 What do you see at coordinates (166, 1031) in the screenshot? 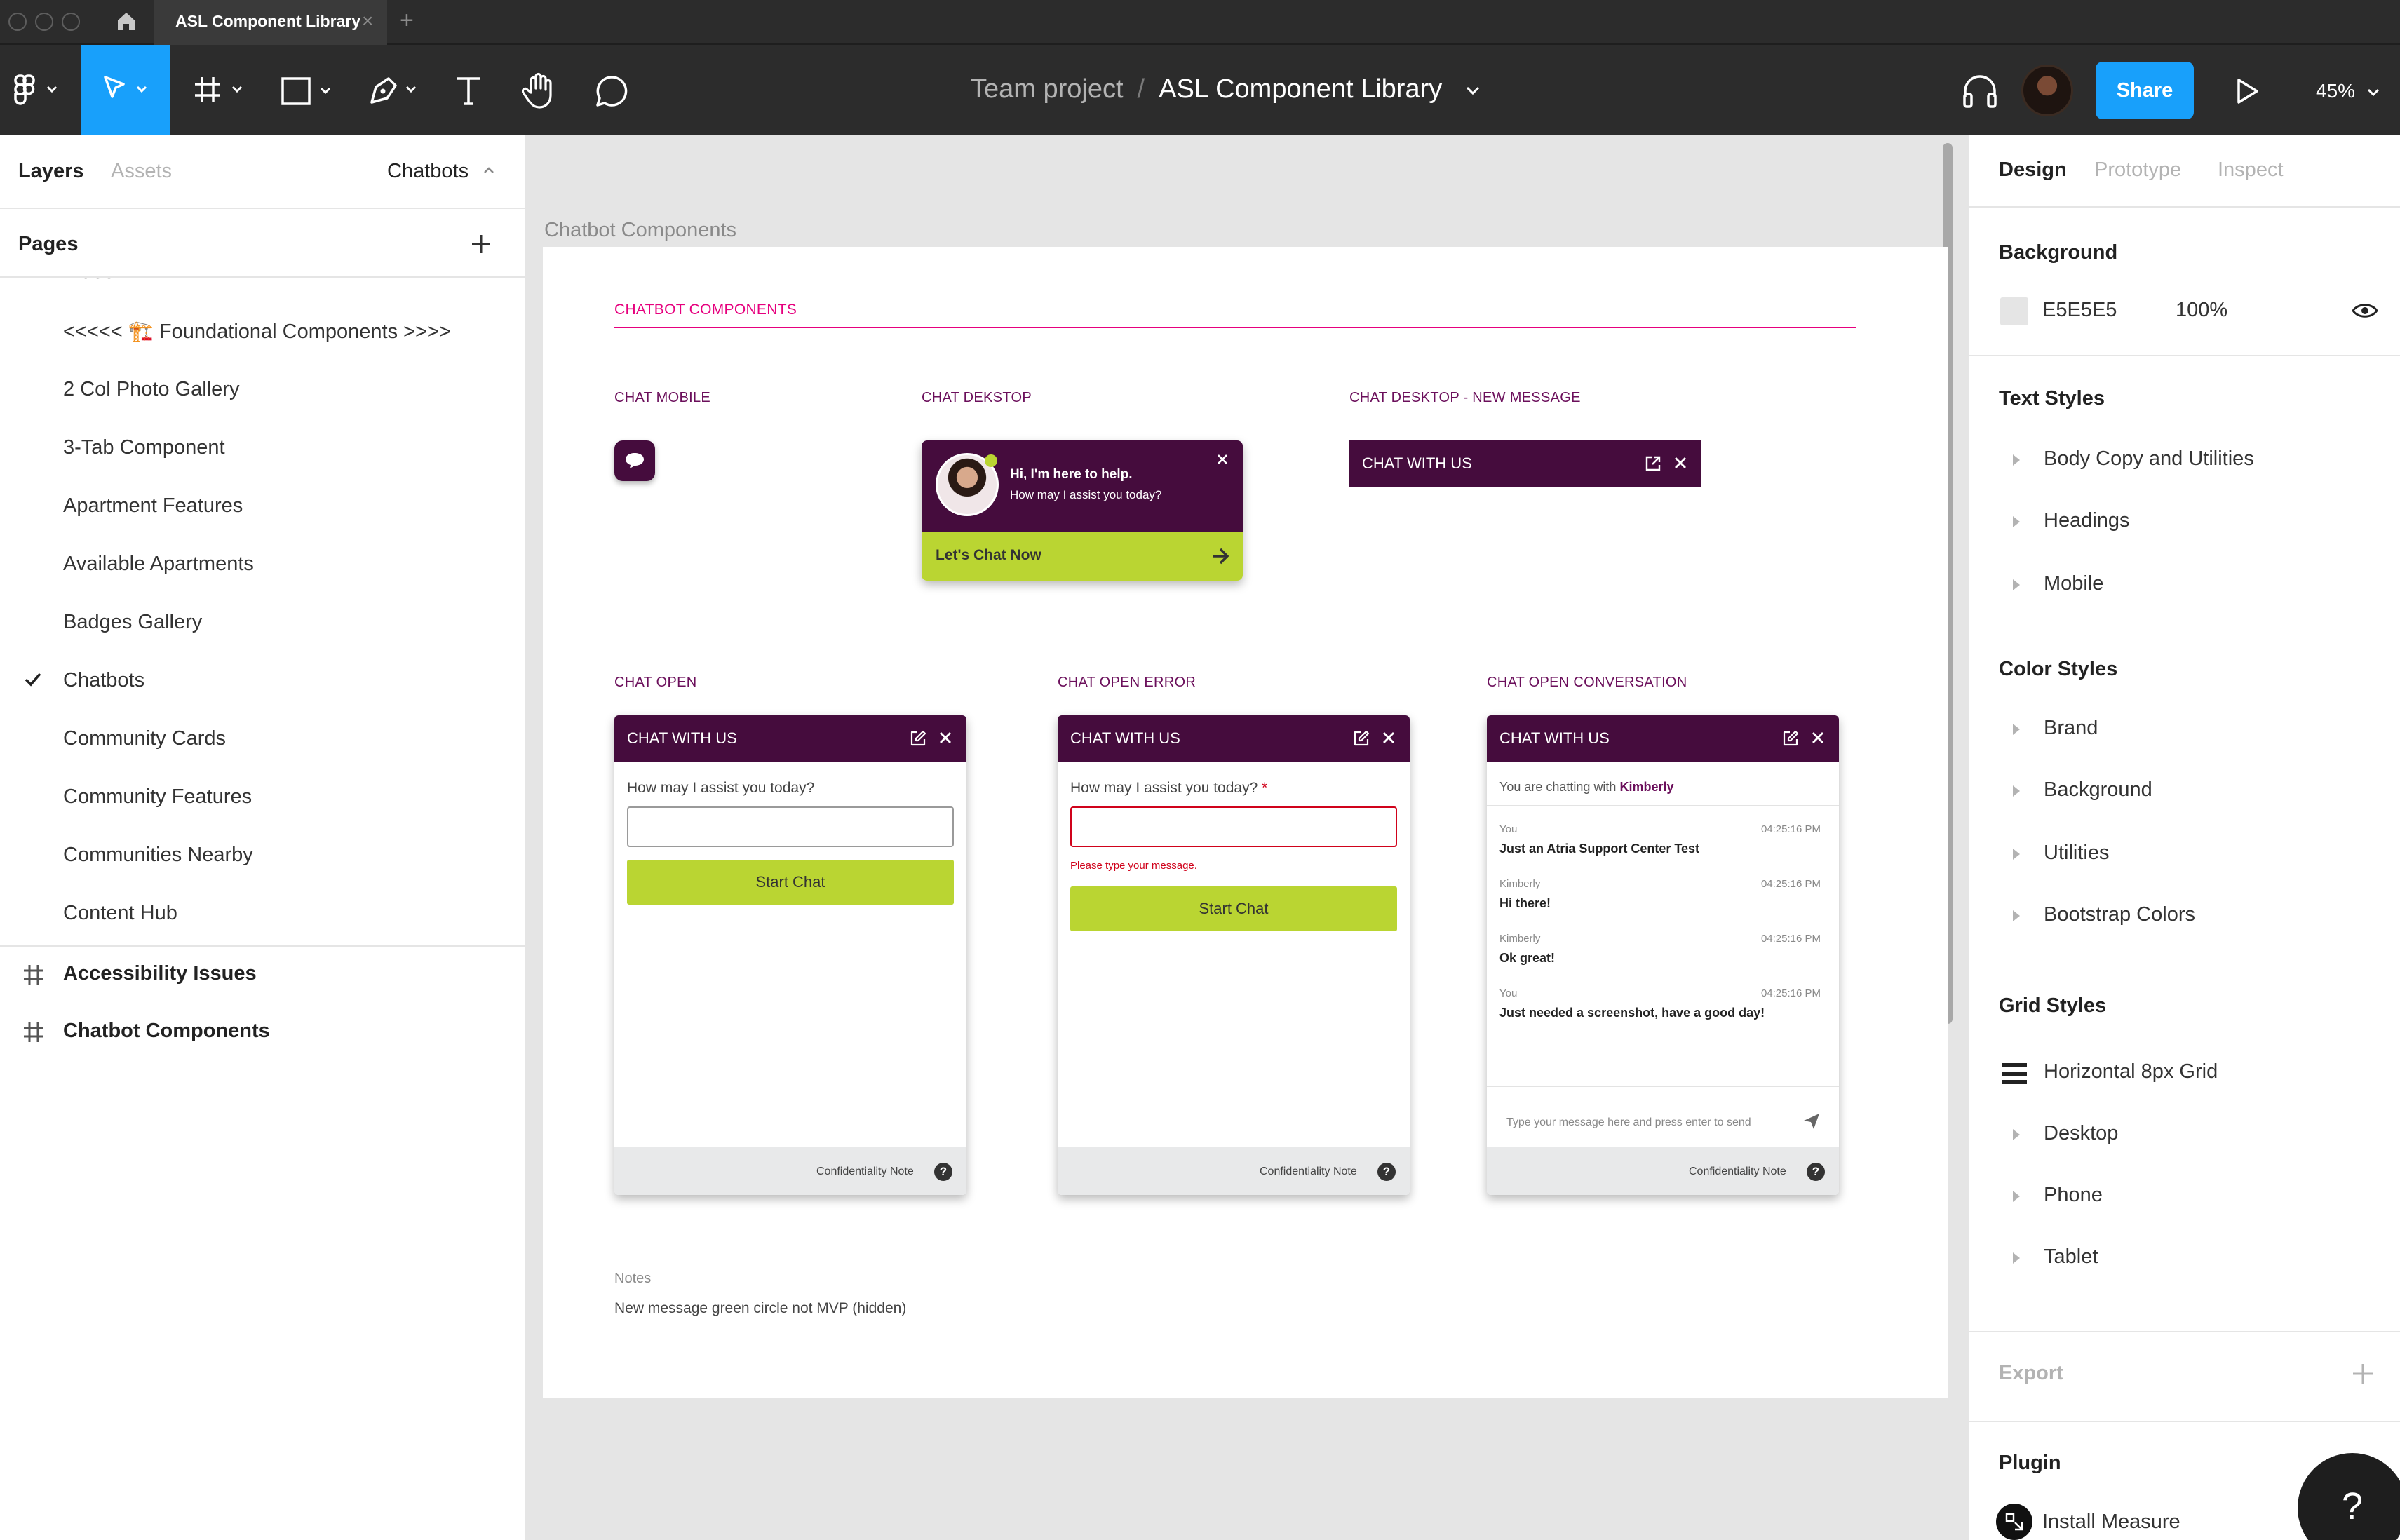
I see `layer-frame-chatbot-components: Chatbot Components` at bounding box center [166, 1031].